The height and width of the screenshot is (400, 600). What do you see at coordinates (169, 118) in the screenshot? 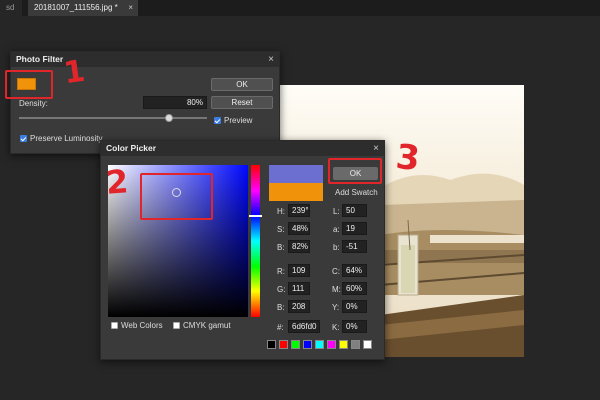
I see `density-slider-thumb` at bounding box center [169, 118].